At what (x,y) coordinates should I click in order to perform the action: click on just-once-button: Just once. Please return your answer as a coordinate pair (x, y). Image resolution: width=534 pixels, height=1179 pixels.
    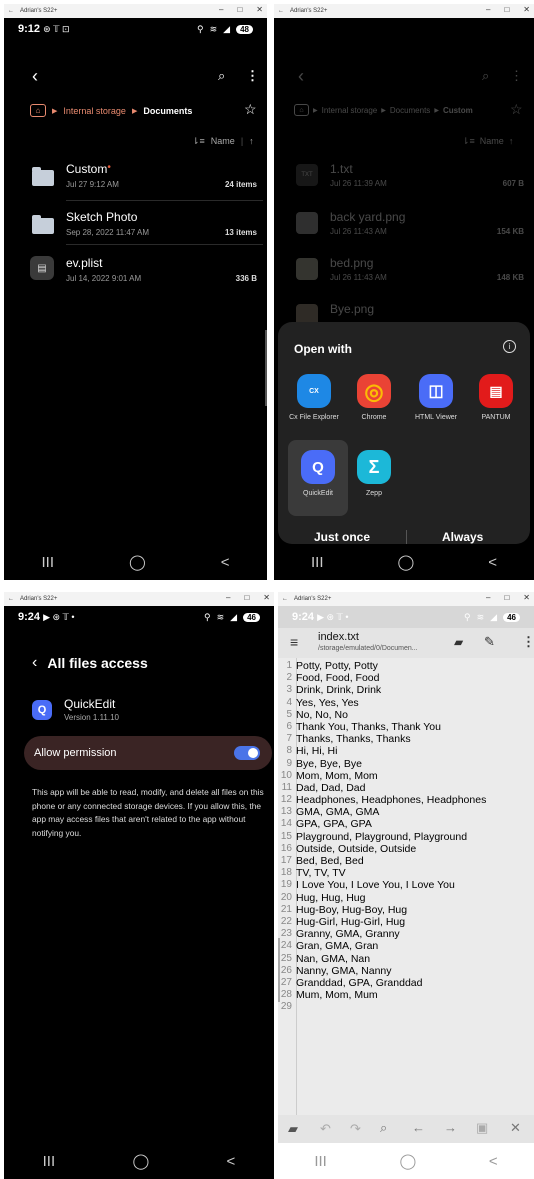
    Looking at the image, I should click on (342, 537).